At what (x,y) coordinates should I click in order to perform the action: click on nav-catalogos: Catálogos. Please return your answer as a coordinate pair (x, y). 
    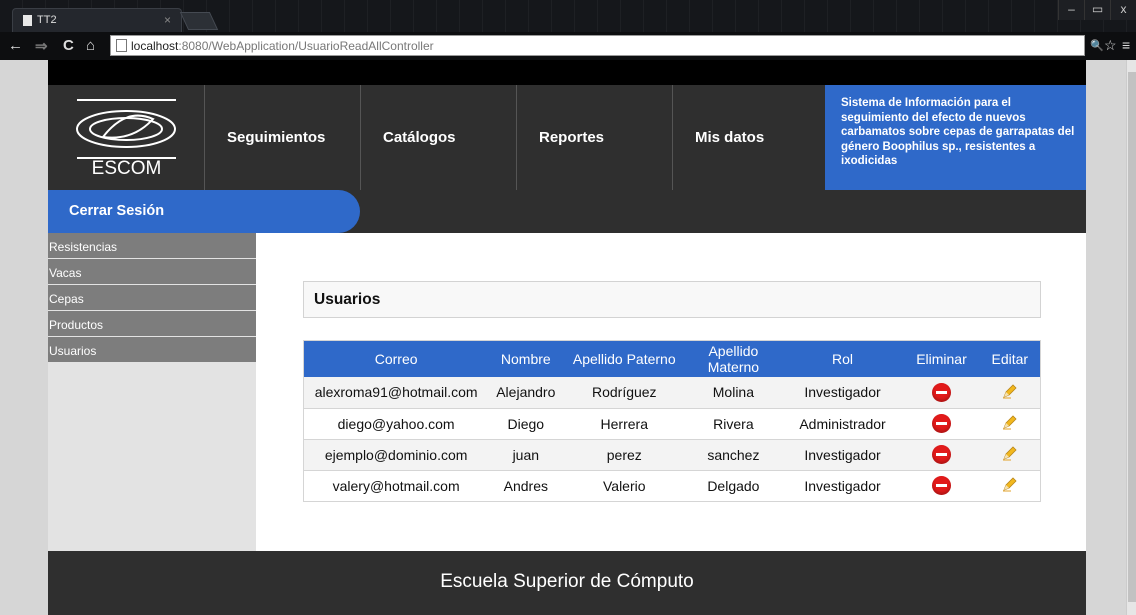
    Looking at the image, I should click on (439, 137).